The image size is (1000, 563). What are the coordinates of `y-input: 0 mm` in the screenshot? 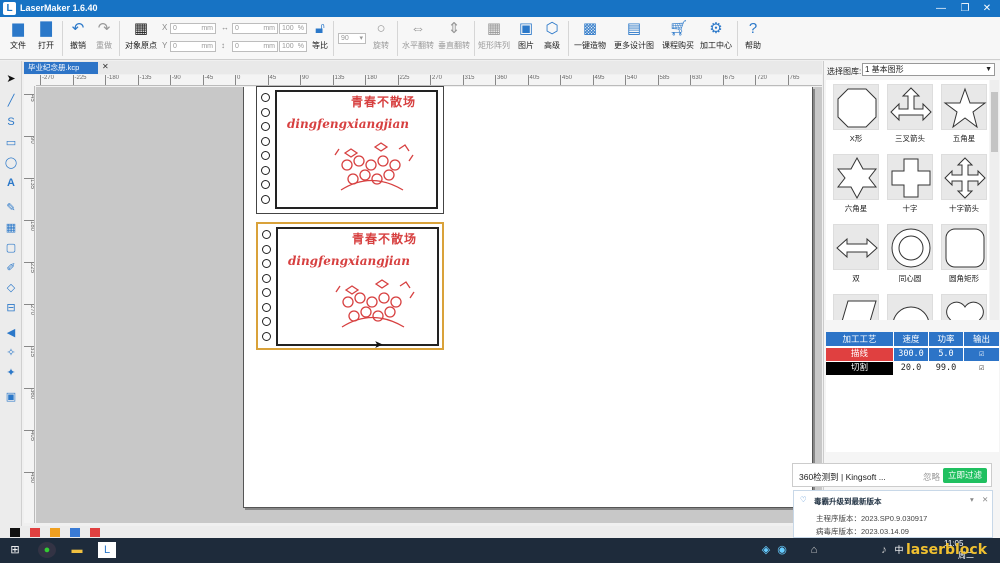 It's located at (193, 46).